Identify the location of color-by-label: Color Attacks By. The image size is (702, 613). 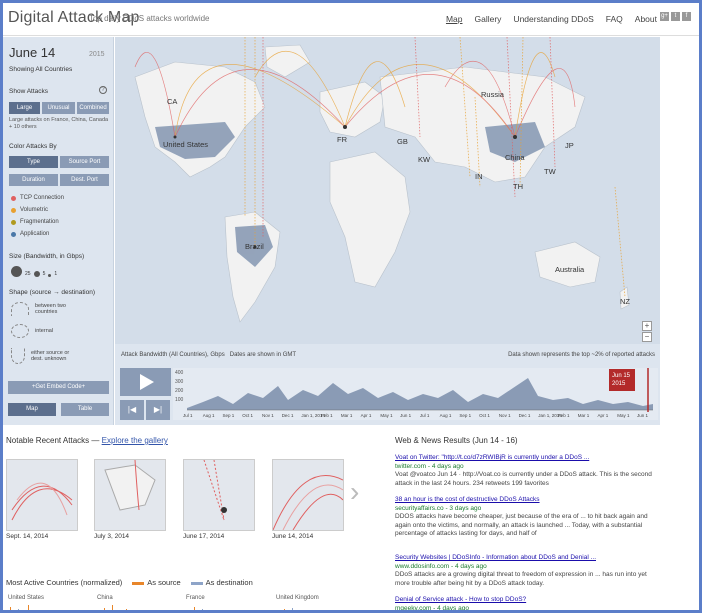
(33, 146).